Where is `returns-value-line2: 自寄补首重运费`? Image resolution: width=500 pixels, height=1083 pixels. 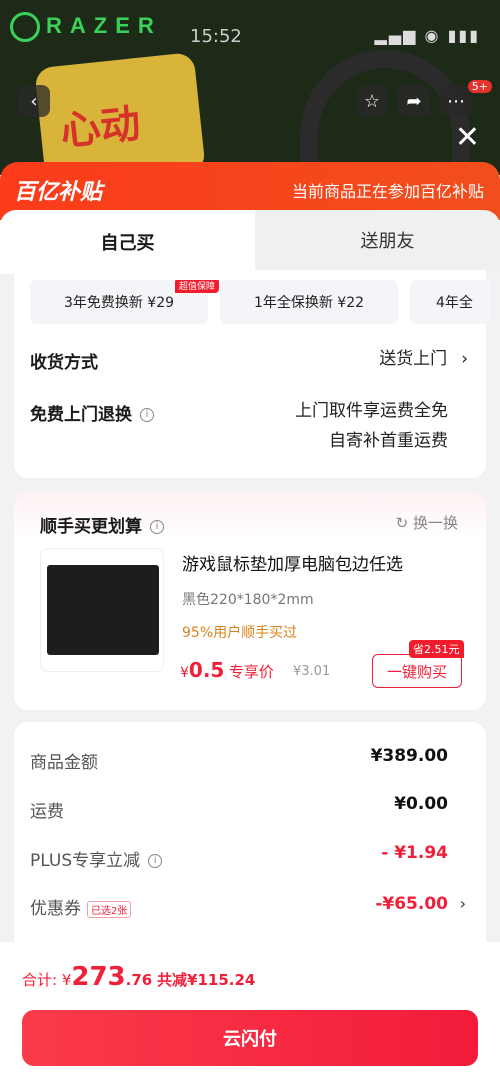
returns-value-line2: 自寄补首重运费 is located at coordinates (388, 441).